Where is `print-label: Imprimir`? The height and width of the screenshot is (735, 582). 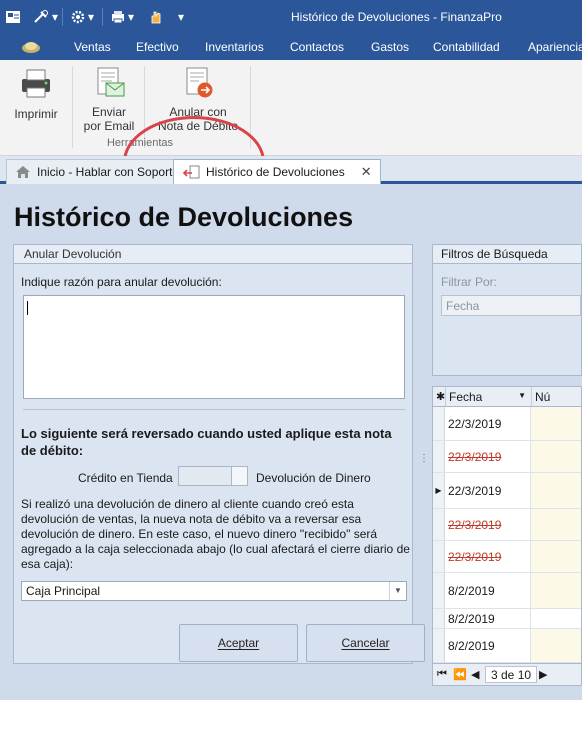
print-label: Imprimir is located at coordinates (36, 114).